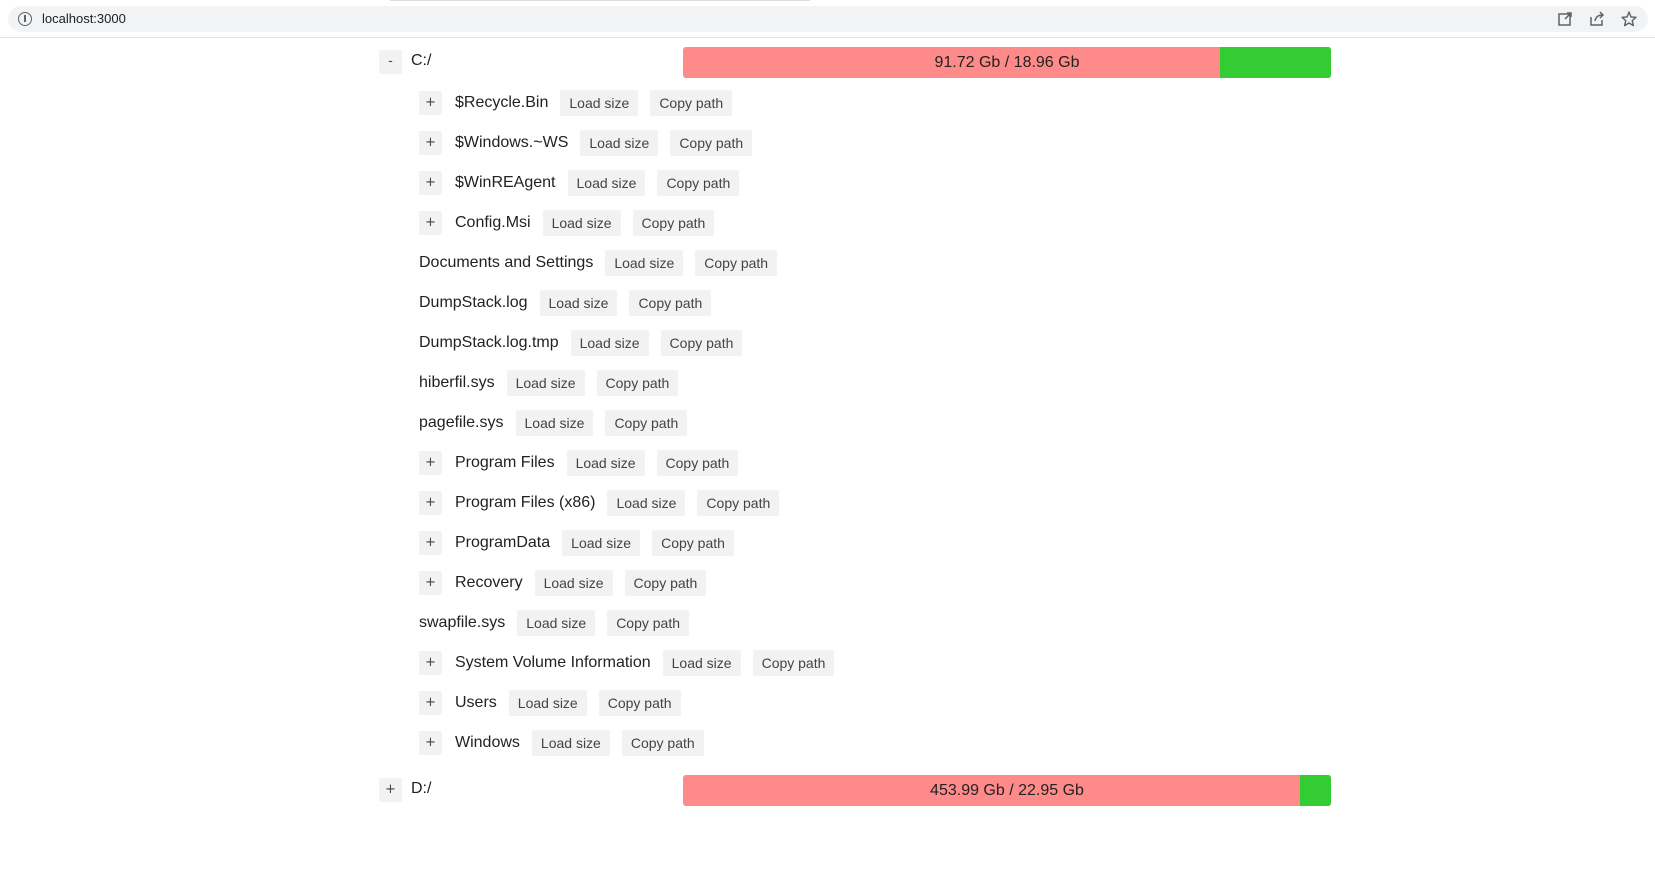 This screenshot has height=884, width=1655. I want to click on drive-row-c: - C:/ 91.72 Gb / 18.96 Gb, so click(827, 62).